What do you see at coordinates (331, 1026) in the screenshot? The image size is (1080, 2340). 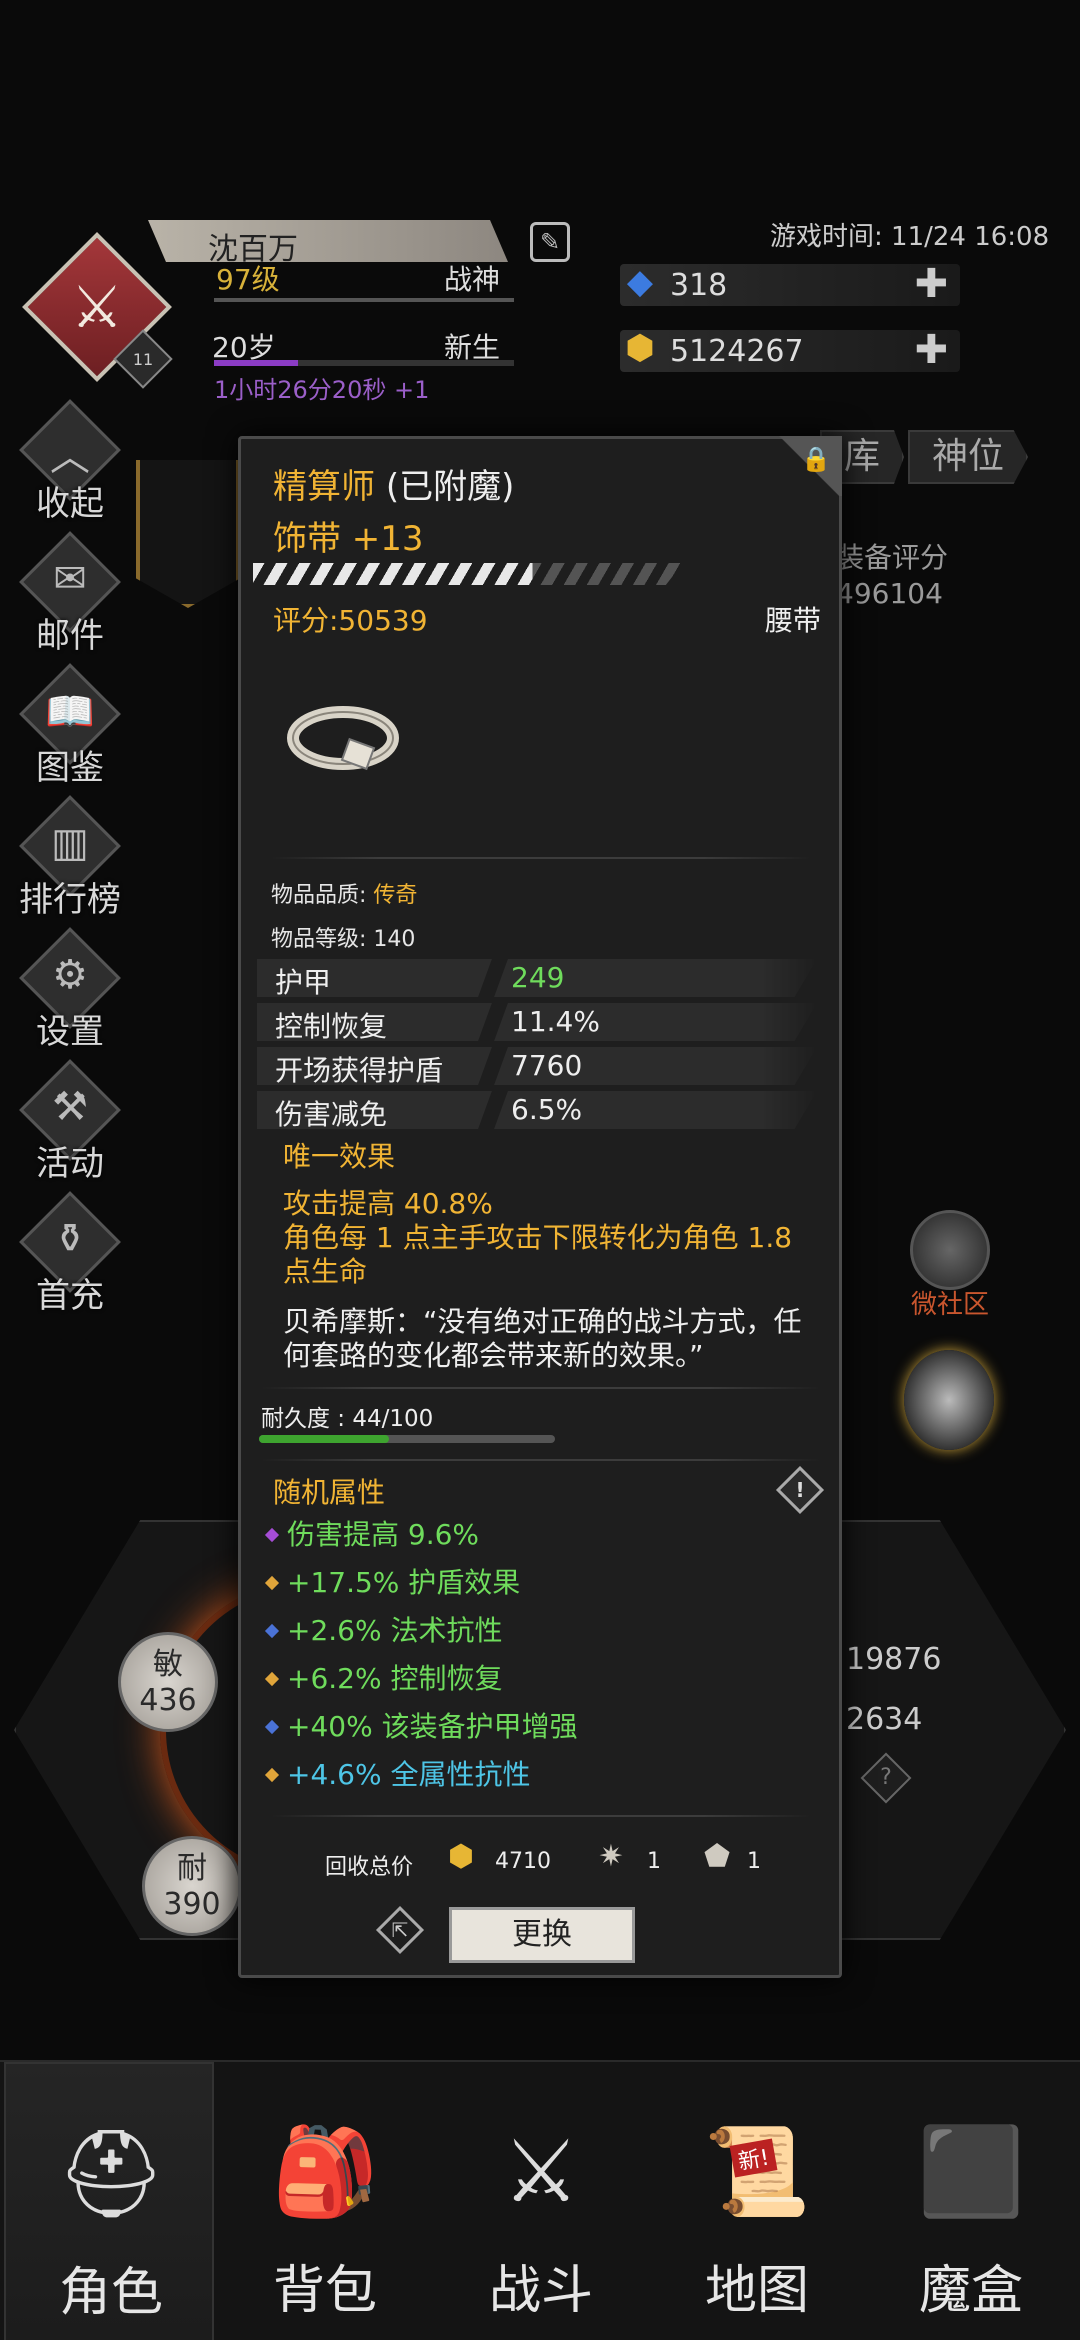 I see `stat-name: 控制恢复` at bounding box center [331, 1026].